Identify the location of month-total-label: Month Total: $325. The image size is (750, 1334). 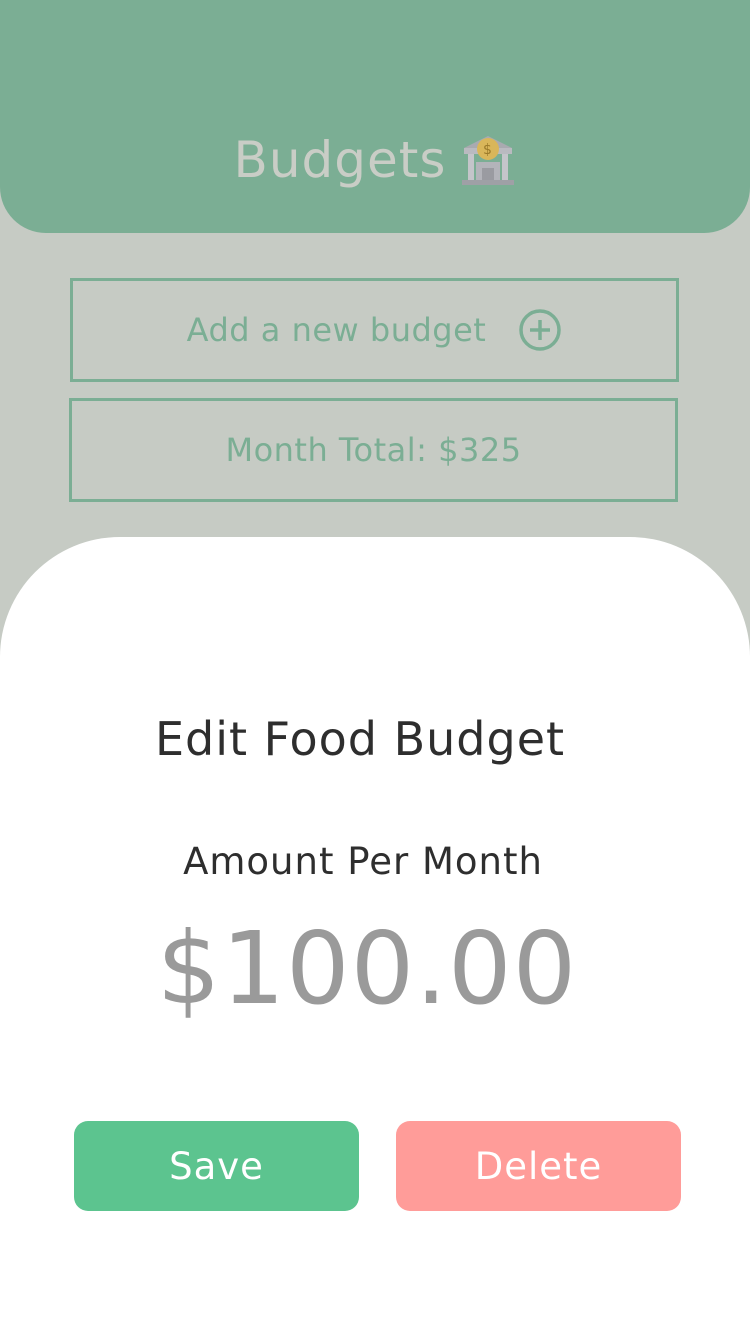
(373, 450).